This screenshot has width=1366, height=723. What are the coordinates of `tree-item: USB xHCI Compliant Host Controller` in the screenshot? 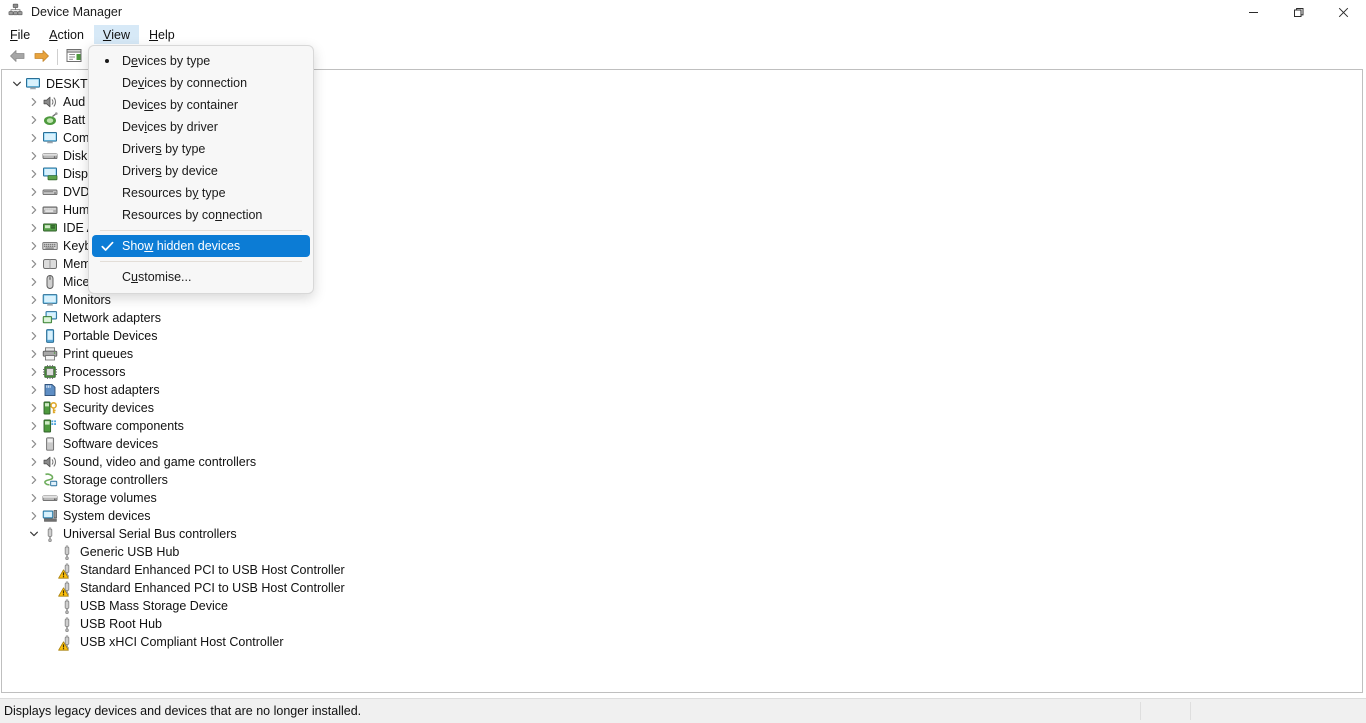 It's located at (552, 642).